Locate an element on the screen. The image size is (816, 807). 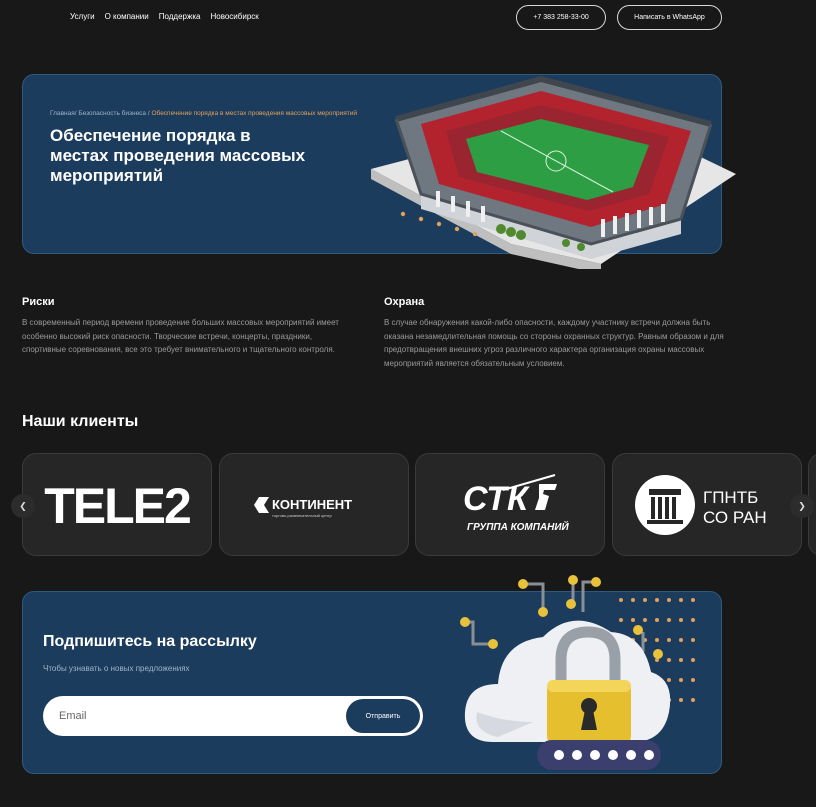
client-card-tele2: TELE2 is located at coordinates (117, 504).